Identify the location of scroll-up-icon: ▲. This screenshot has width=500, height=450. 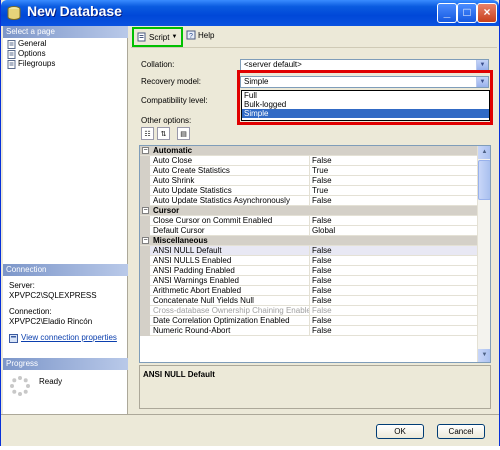
(484, 152).